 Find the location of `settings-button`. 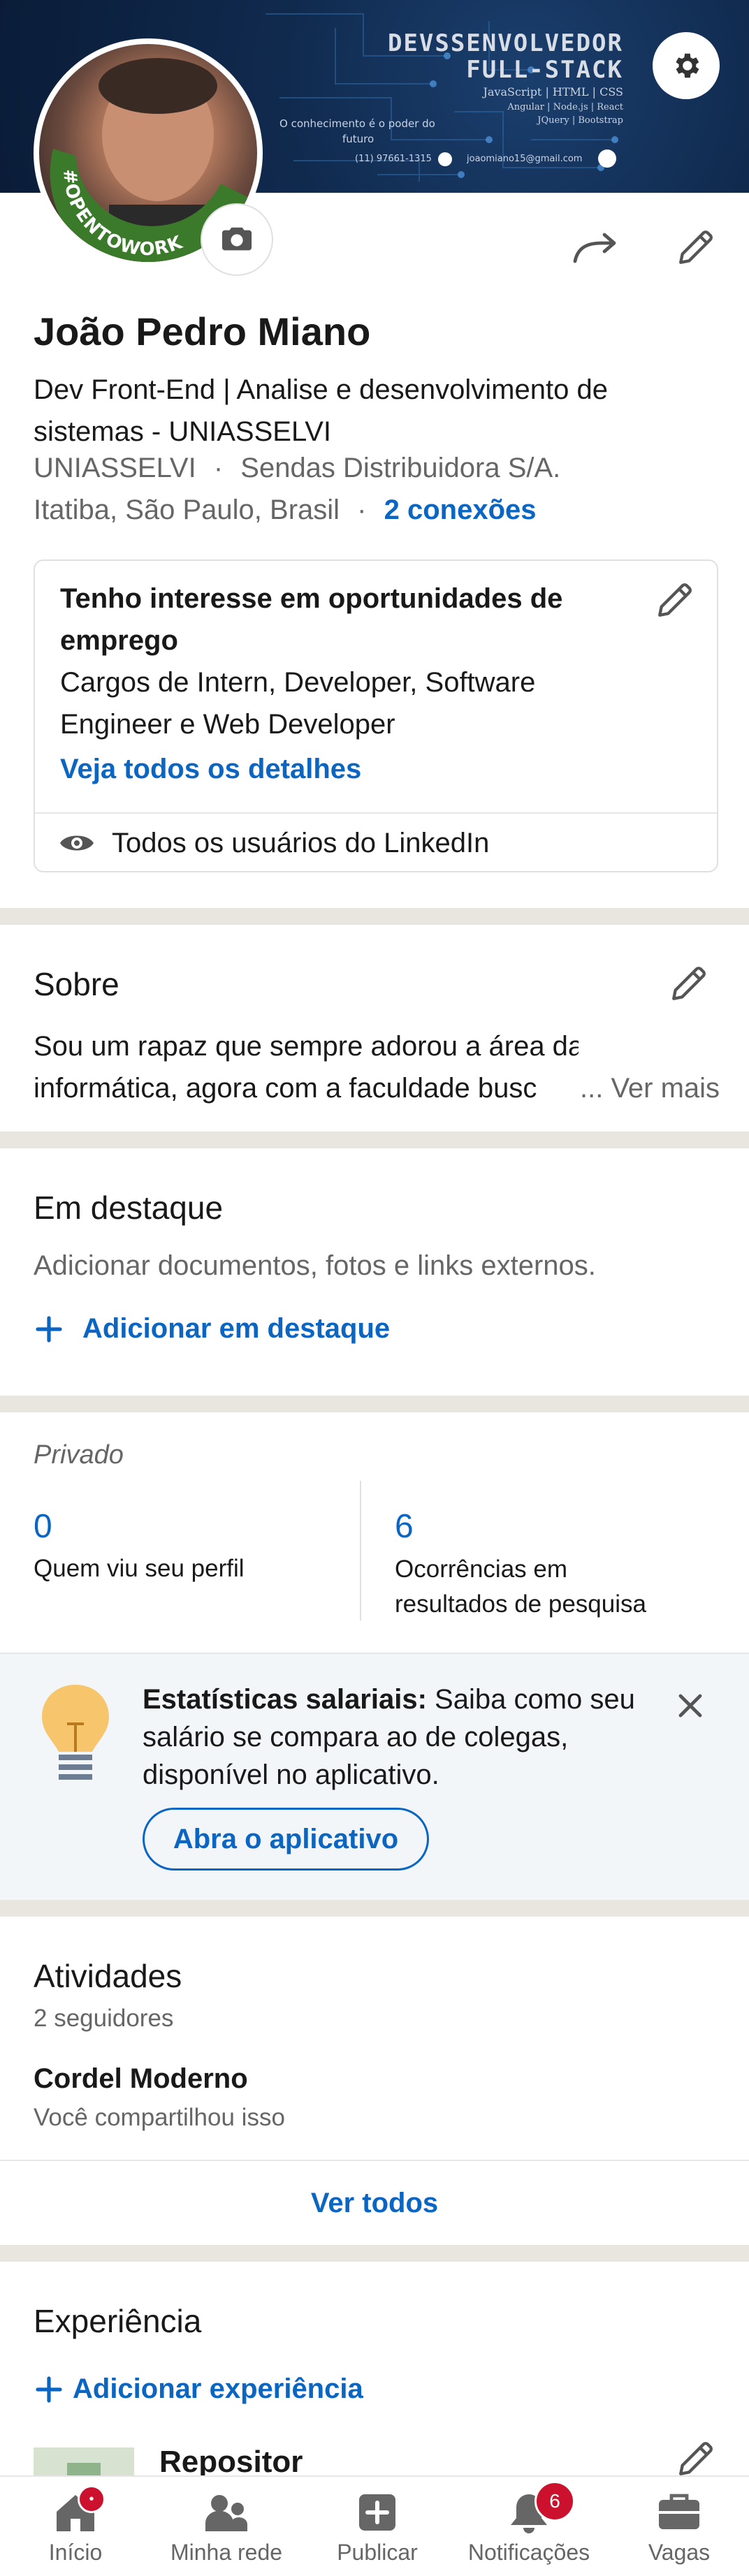

settings-button is located at coordinates (686, 65).